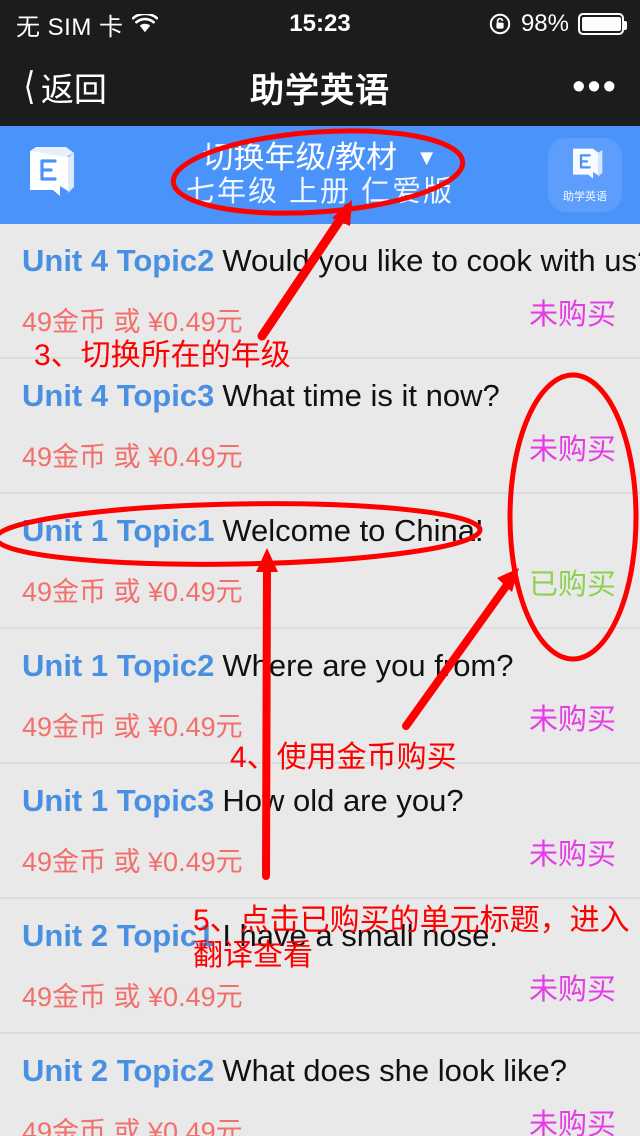  What do you see at coordinates (360, 935) in the screenshot?
I see `lesson-title: I have a small nose.` at bounding box center [360, 935].